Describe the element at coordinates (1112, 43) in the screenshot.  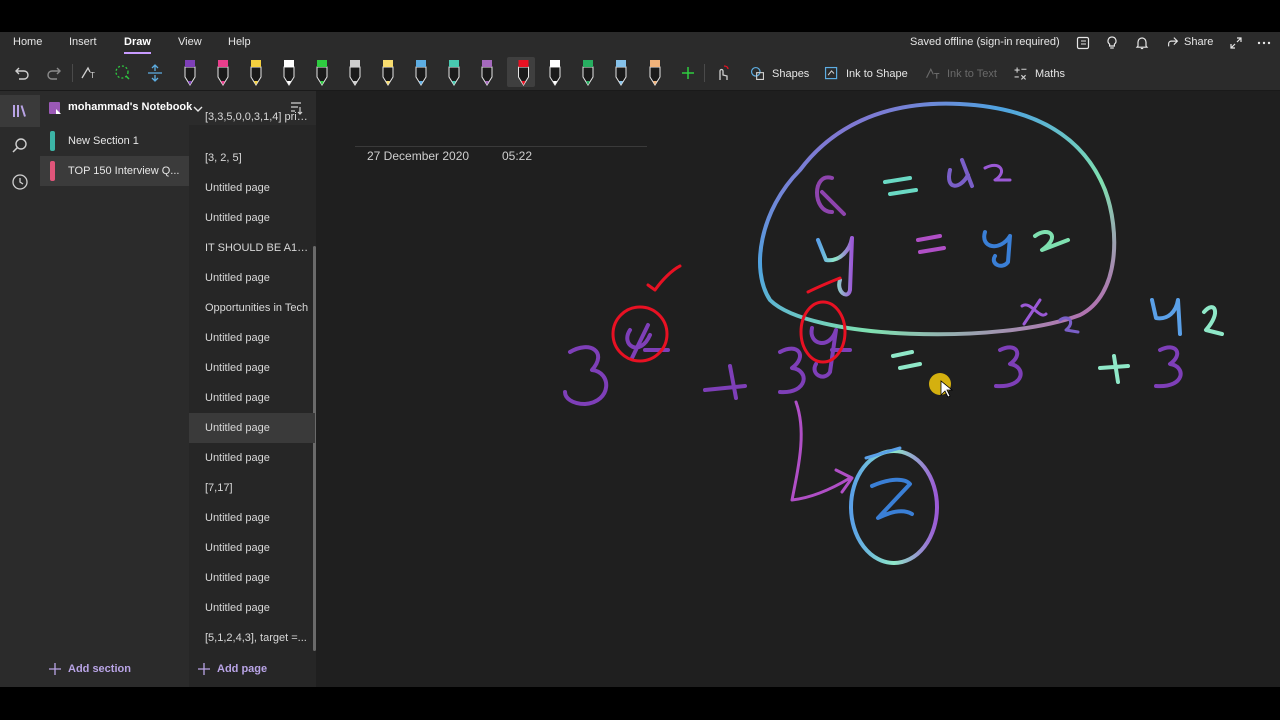
I see `lightbulb-icon` at that location.